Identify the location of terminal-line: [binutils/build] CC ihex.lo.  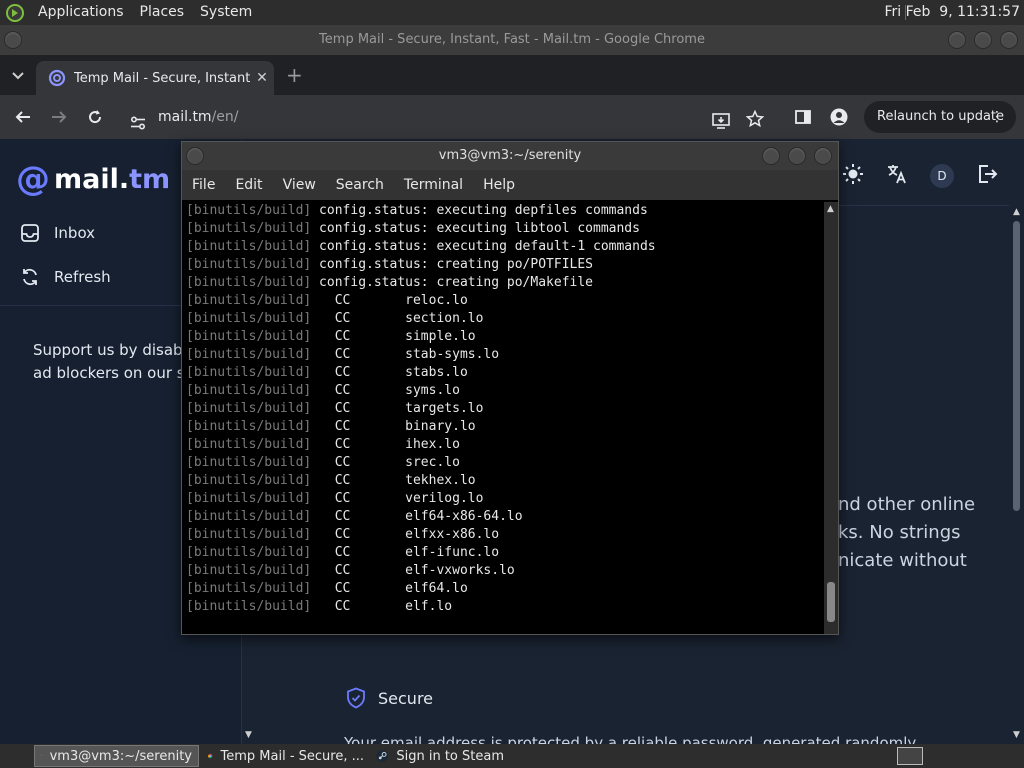
(505, 445).